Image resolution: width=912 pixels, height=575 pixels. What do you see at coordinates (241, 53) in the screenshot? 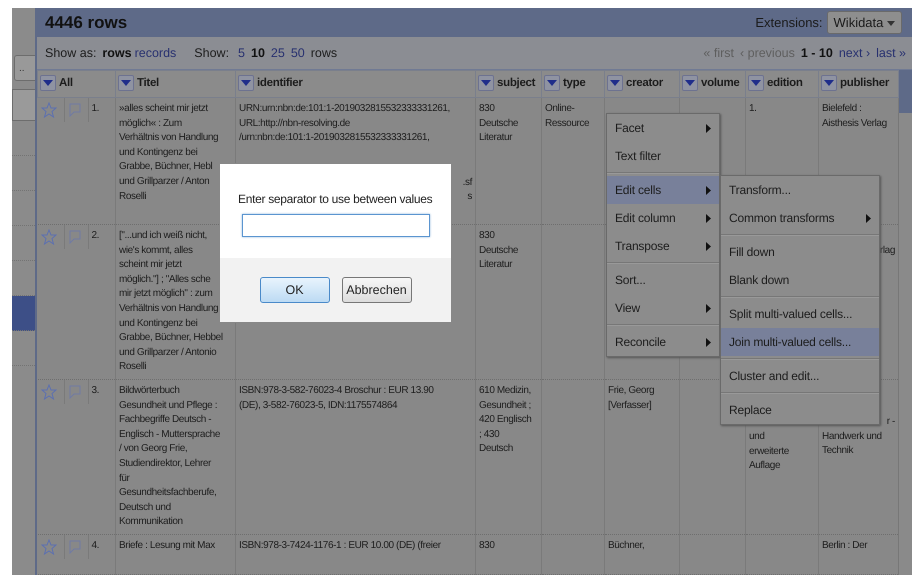
I see `page-size-link: 5` at bounding box center [241, 53].